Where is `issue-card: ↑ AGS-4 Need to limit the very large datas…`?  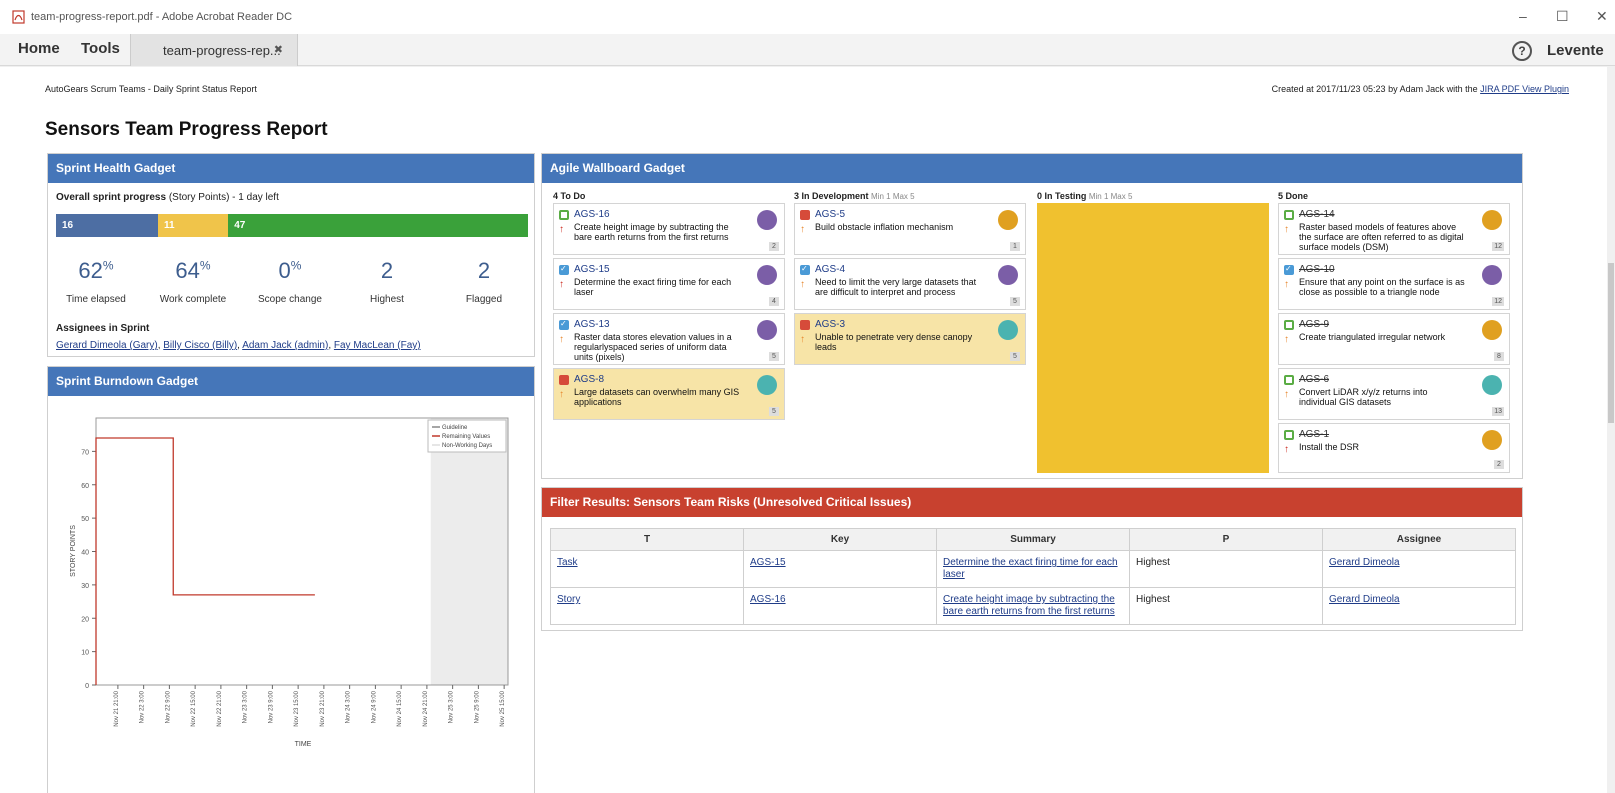 issue-card: ↑ AGS-4 Need to limit the very large datas… is located at coordinates (910, 284).